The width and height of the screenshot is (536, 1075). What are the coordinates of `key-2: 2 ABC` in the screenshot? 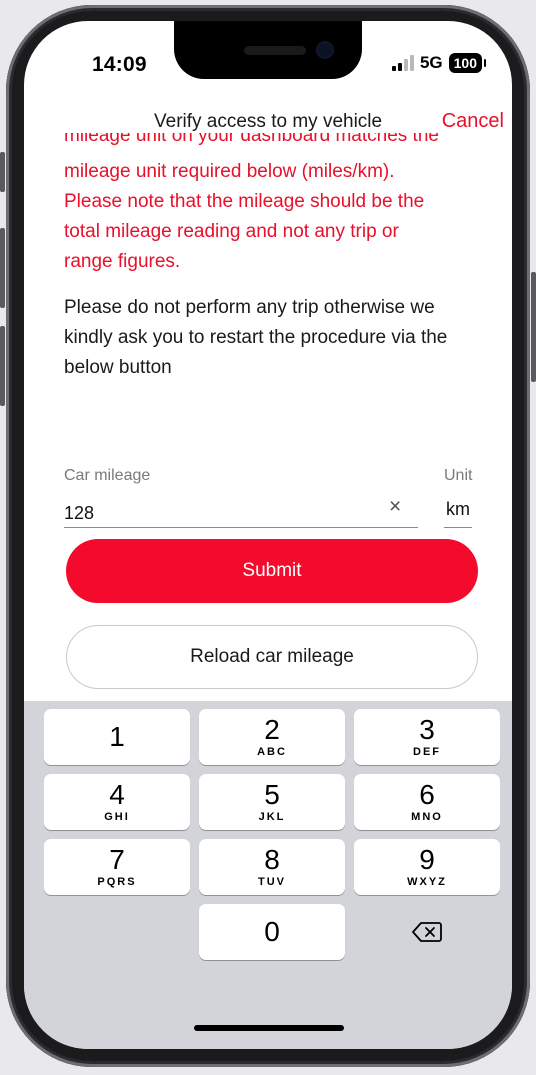 It's located at (272, 737).